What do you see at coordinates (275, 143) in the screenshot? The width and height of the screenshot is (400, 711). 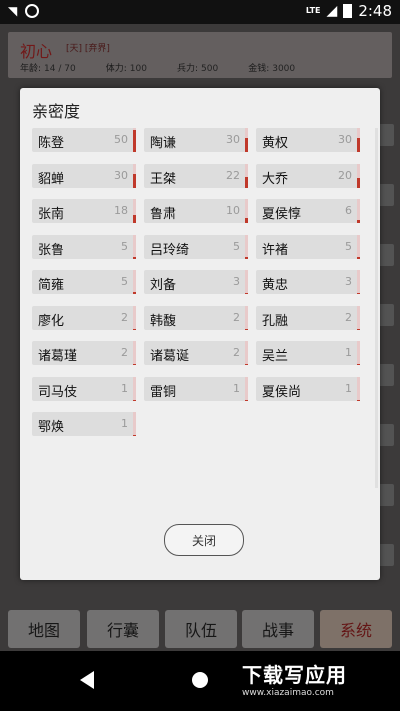 I see `character-name: 黄权` at bounding box center [275, 143].